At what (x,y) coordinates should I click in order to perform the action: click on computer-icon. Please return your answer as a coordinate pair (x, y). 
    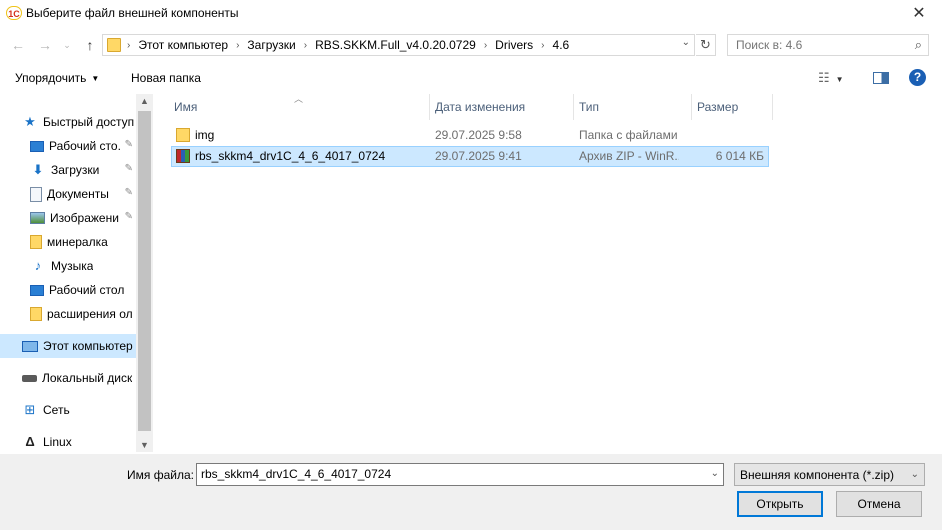
    Looking at the image, I should click on (30, 346).